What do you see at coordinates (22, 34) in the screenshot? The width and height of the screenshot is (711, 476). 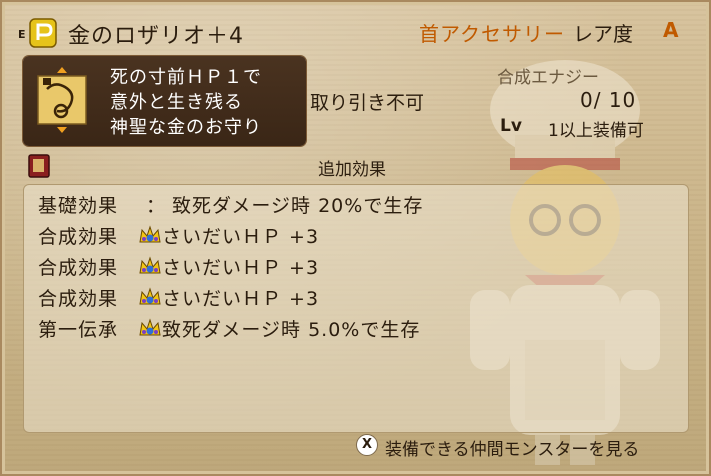 I see `equipped-mark: E` at bounding box center [22, 34].